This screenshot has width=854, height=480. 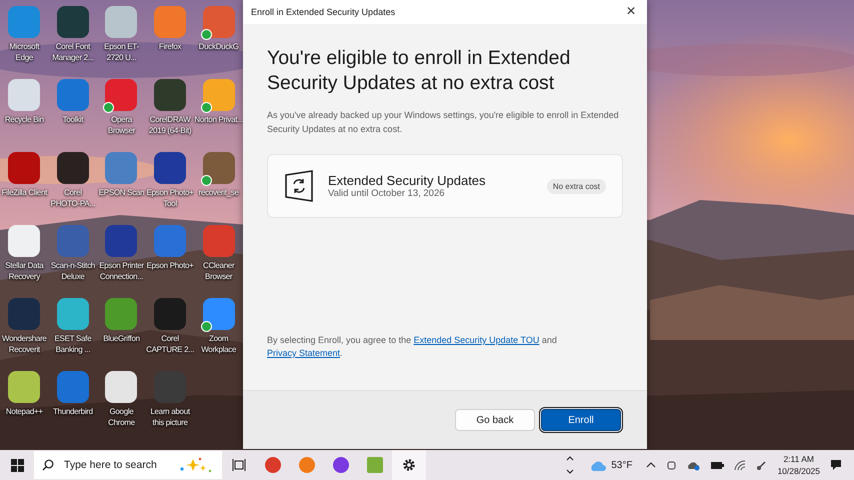 What do you see at coordinates (73, 271) in the screenshot?
I see `desktop-icon-label: Scan-n-Stitch Deluxe` at bounding box center [73, 271].